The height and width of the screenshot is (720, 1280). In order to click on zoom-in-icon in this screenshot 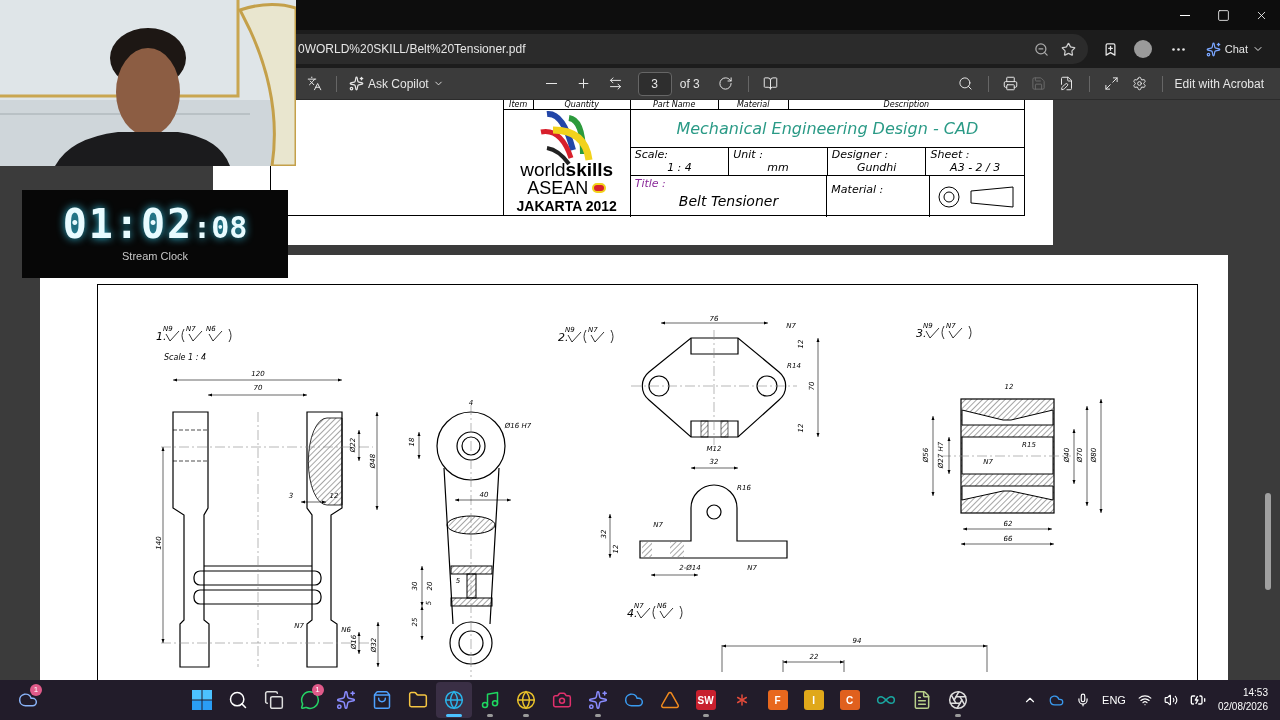, I will do `click(584, 83)`.